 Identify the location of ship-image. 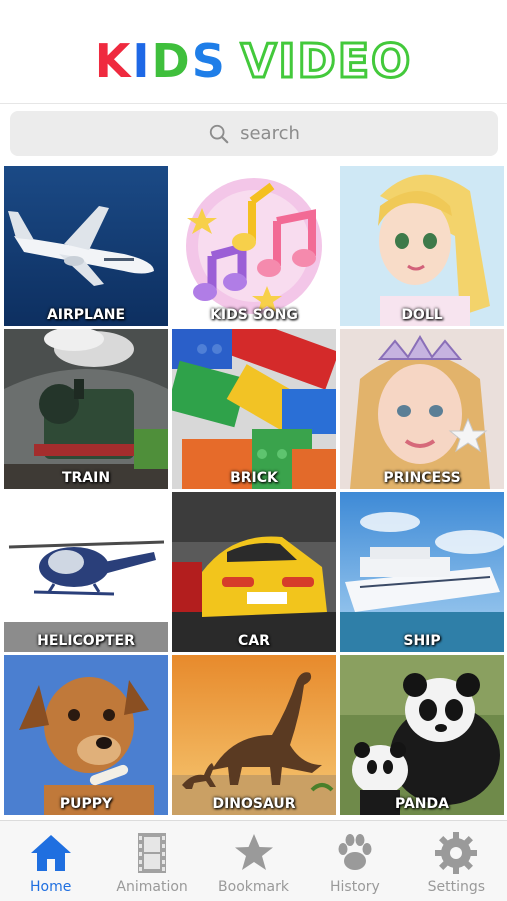
(422, 572).